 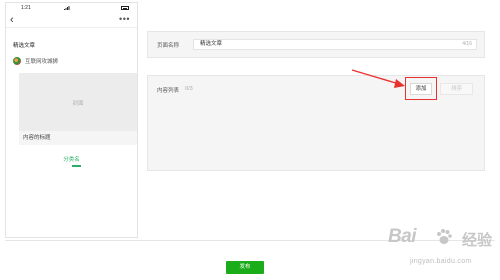 I want to click on page-name-panel: 页面名称 精选文章 4/16, so click(x=316, y=44).